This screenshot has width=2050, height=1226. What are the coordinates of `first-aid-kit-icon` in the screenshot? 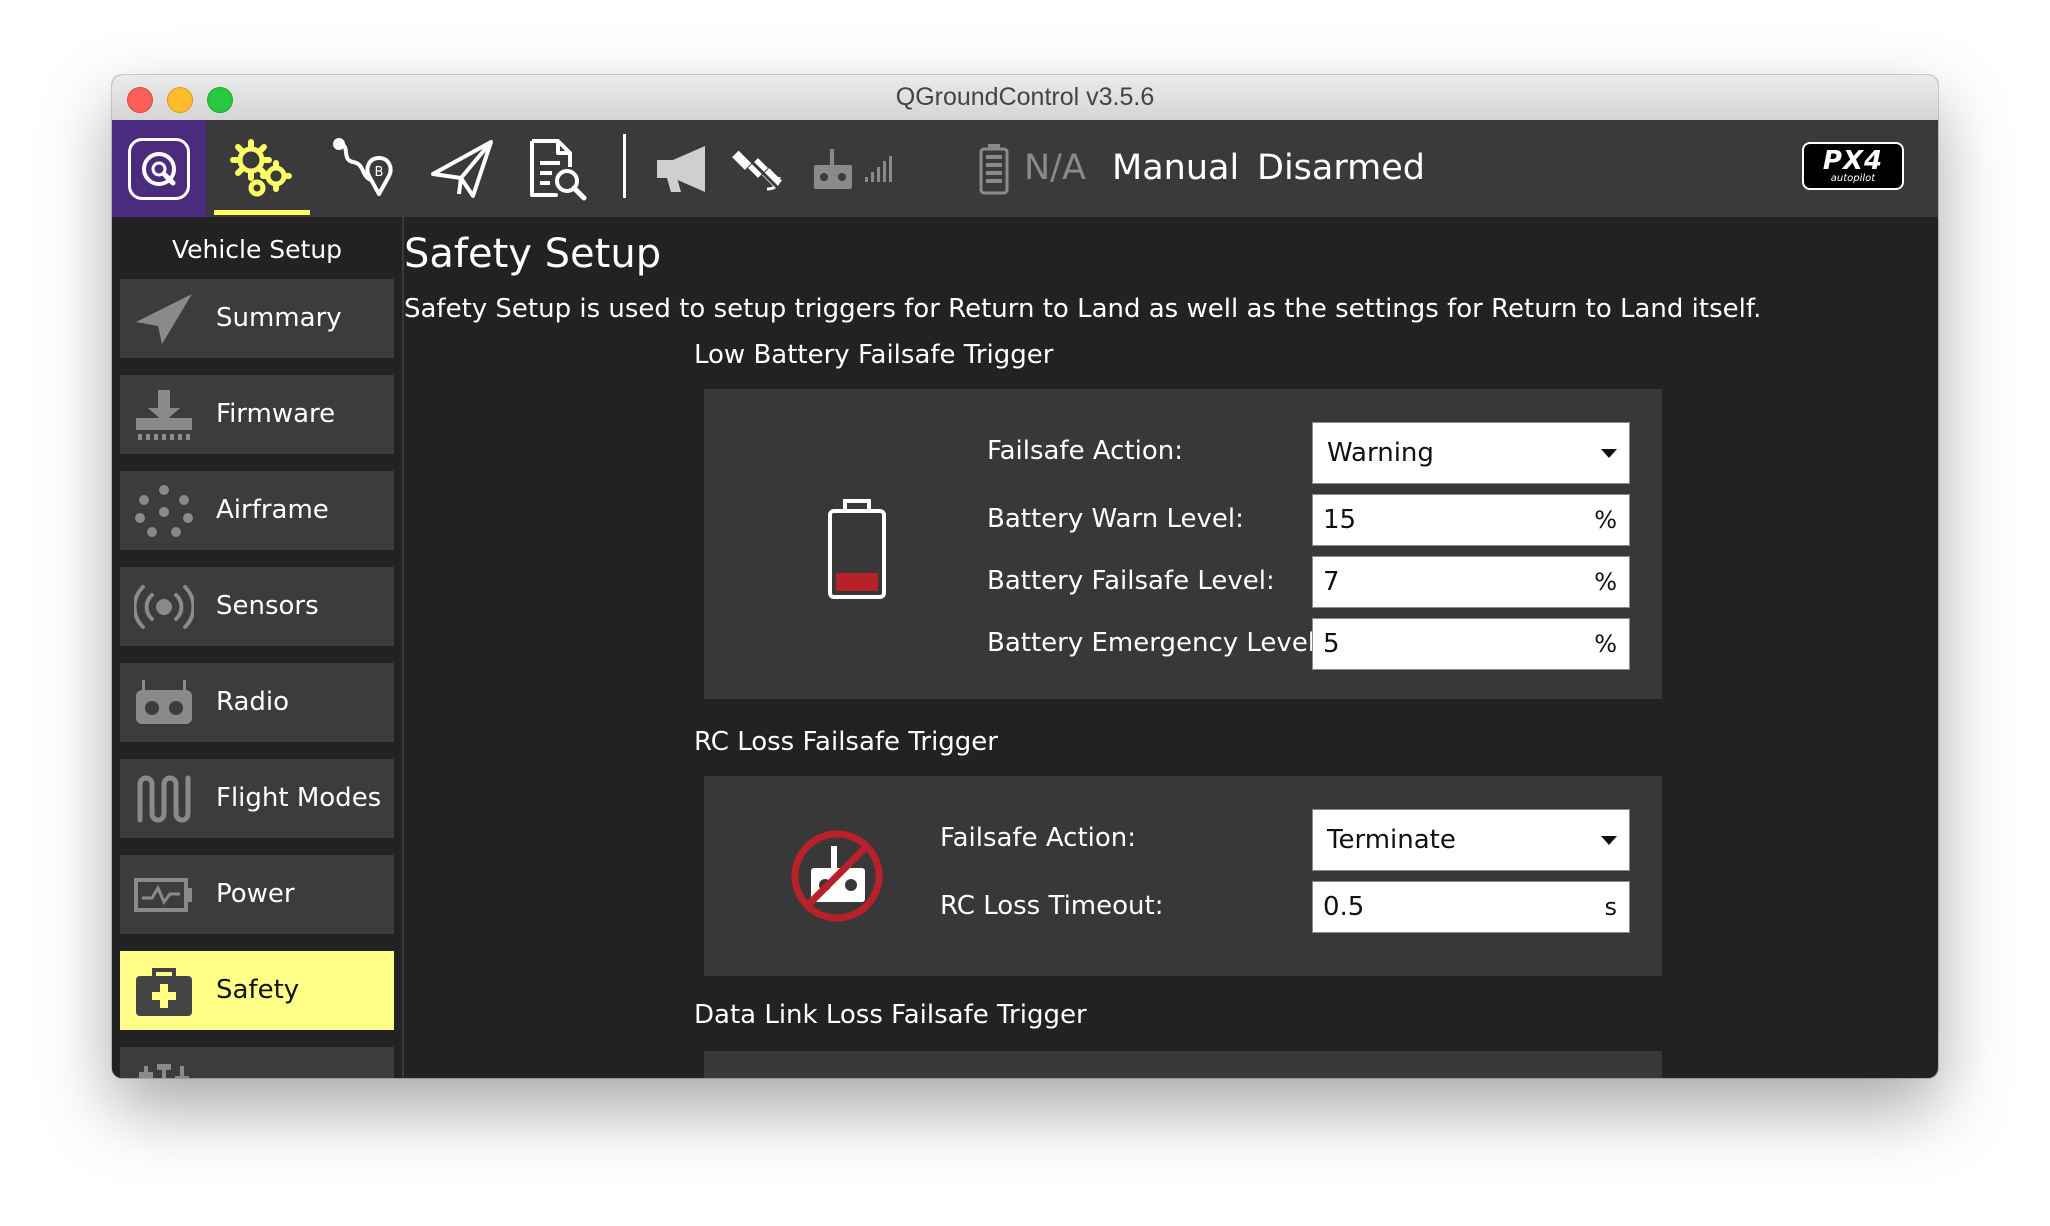 It's located at (164, 992).